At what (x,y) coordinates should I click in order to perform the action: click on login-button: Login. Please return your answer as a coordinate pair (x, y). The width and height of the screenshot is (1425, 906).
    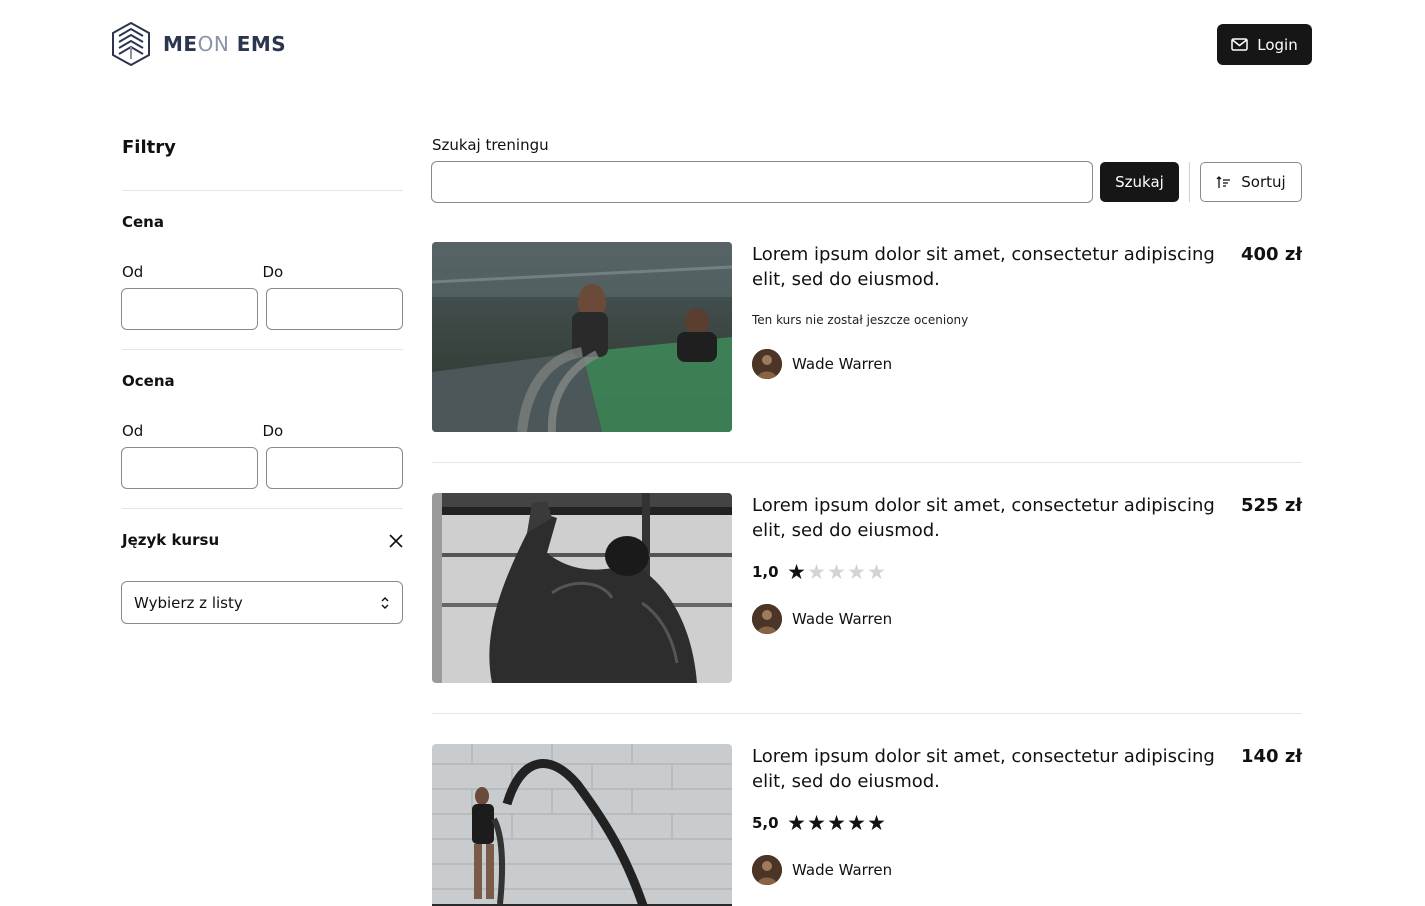
    Looking at the image, I should click on (1264, 44).